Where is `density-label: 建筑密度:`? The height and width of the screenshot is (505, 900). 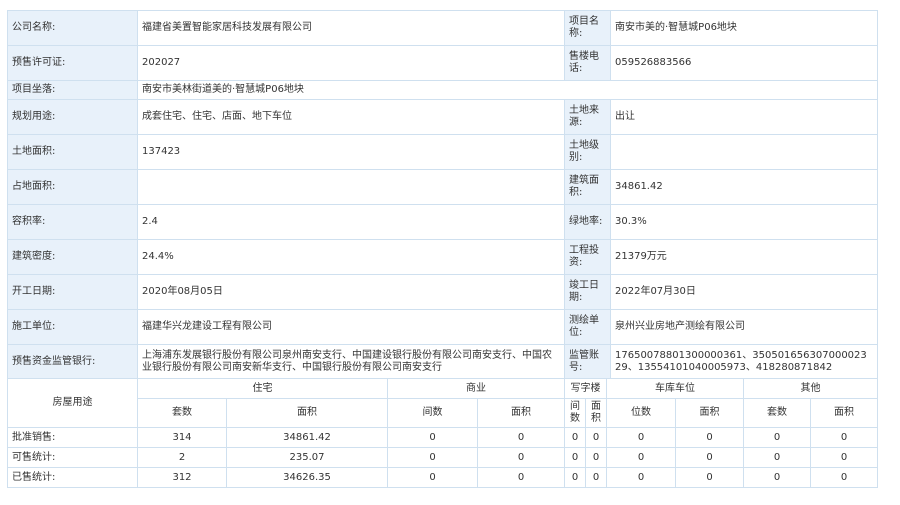 density-label: 建筑密度: is located at coordinates (72, 257).